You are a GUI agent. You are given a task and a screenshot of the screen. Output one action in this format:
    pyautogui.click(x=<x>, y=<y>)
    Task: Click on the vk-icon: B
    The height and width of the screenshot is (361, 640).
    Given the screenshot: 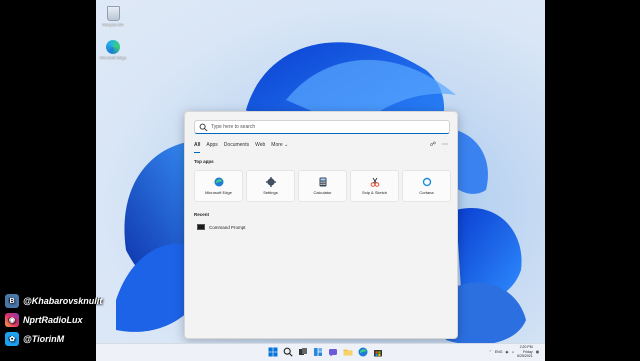 What is the action you would take?
    pyautogui.click(x=12, y=301)
    